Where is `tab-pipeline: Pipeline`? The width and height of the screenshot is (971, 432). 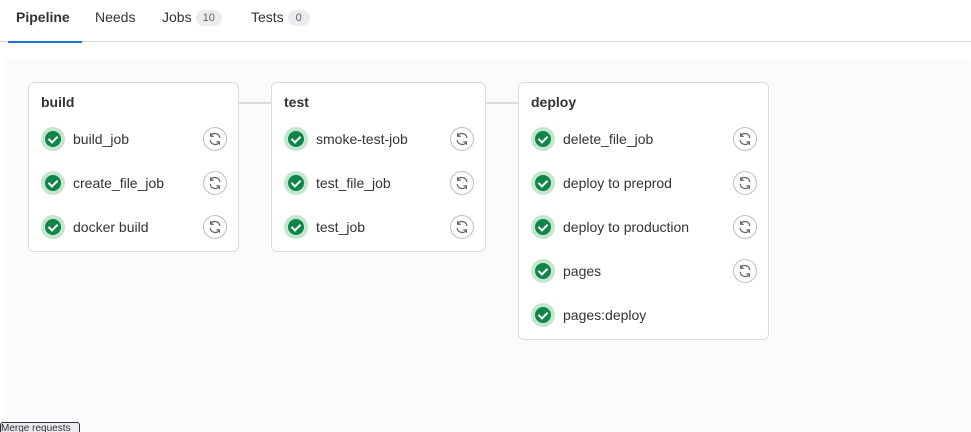 tab-pipeline: Pipeline is located at coordinates (43, 21).